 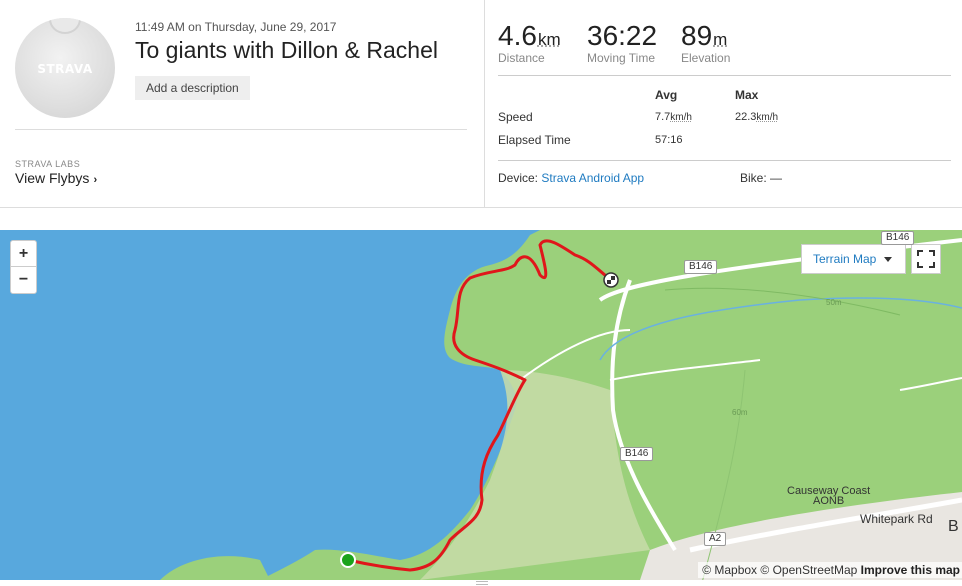 What do you see at coordinates (746, 117) in the screenshot?
I see `speed-max-value: 22.3` at bounding box center [746, 117].